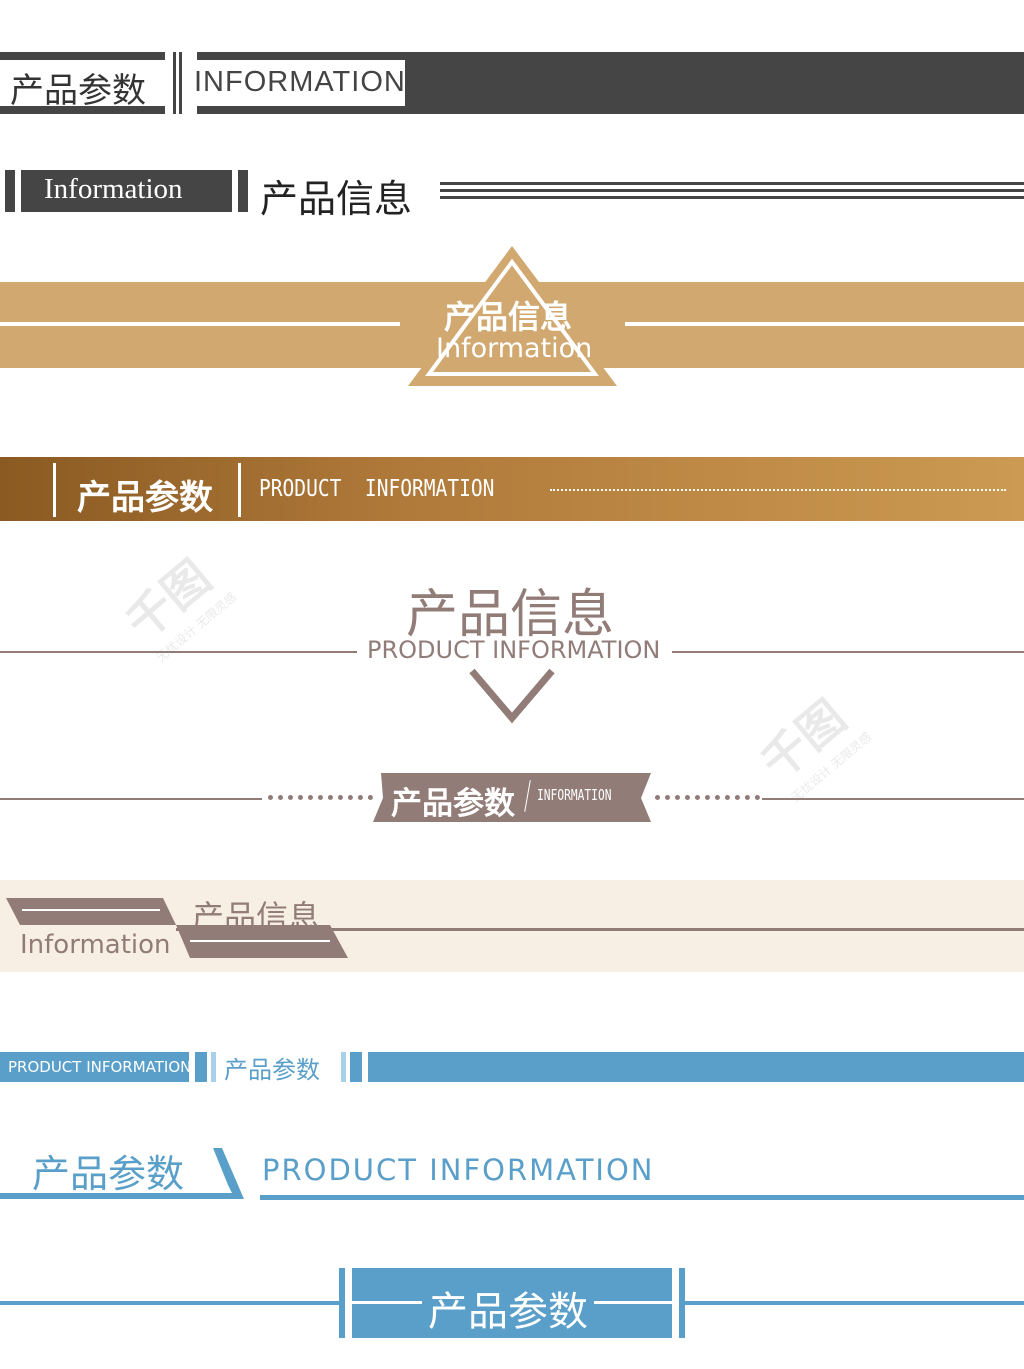 This screenshot has width=1024, height=1369. I want to click on banner-7-cn: 产品信息, so click(256, 917).